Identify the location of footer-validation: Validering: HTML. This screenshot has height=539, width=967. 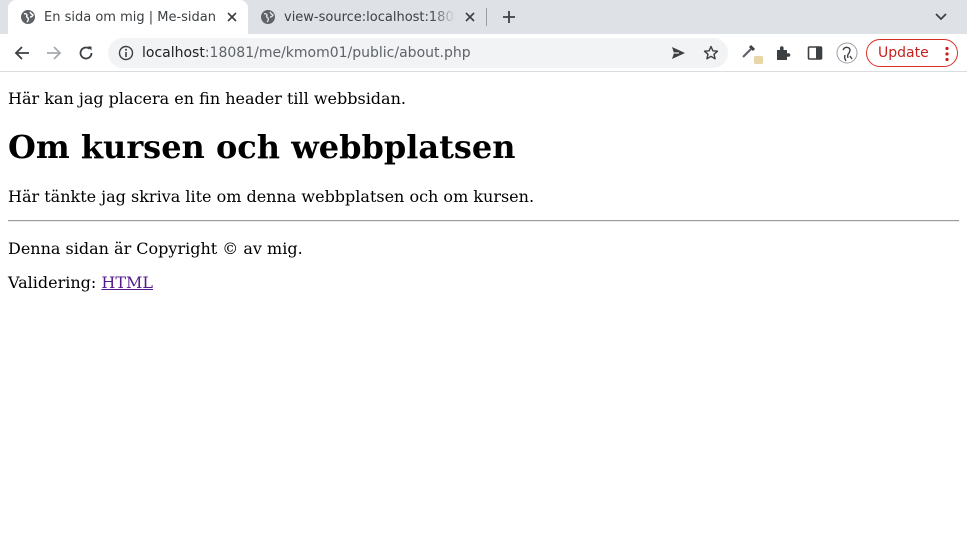
(80, 282).